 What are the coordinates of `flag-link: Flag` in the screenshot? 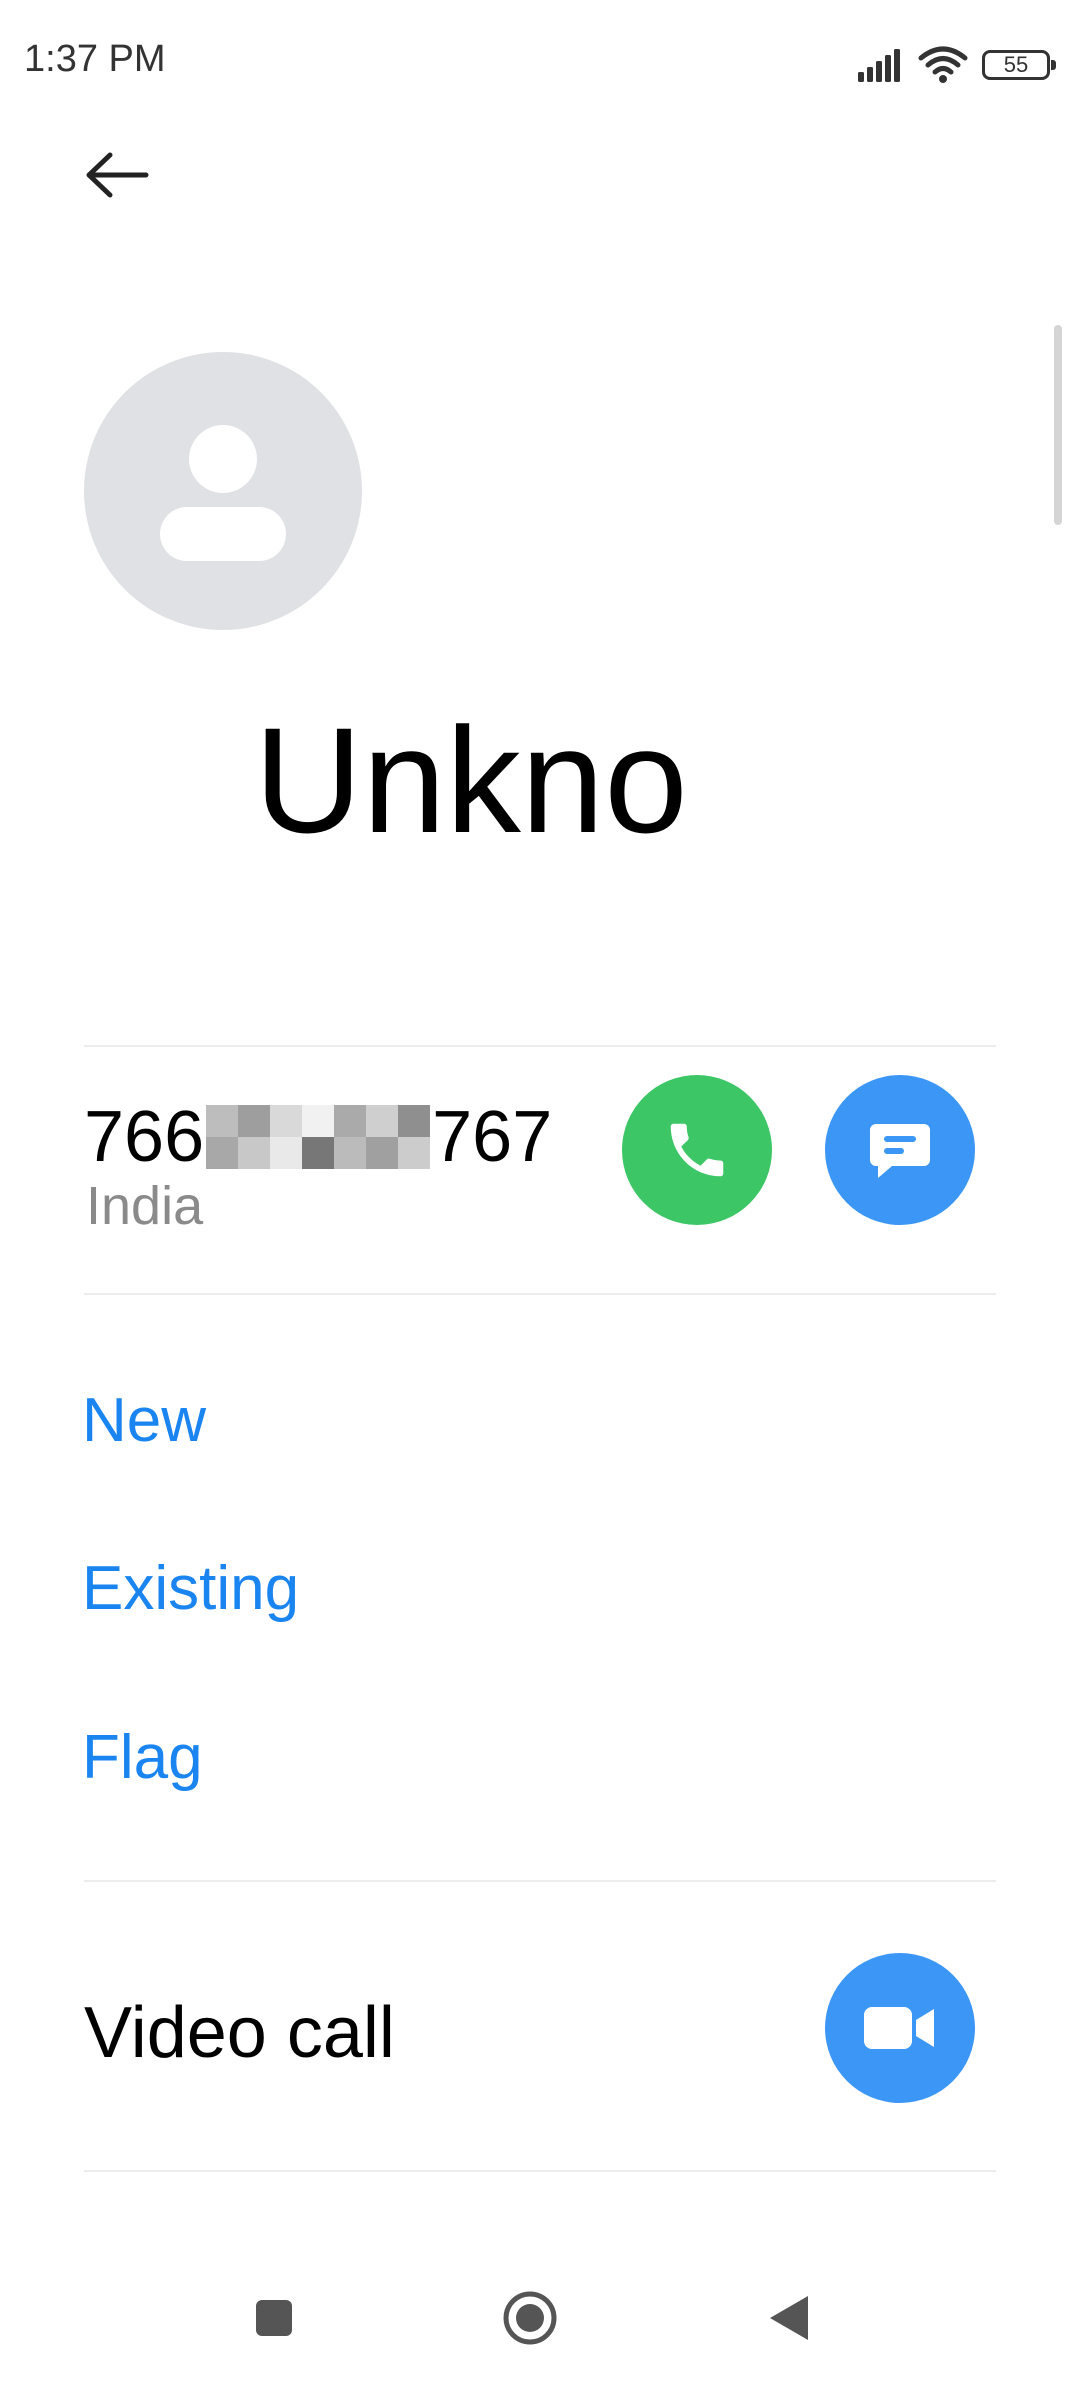 It's located at (142, 1757).